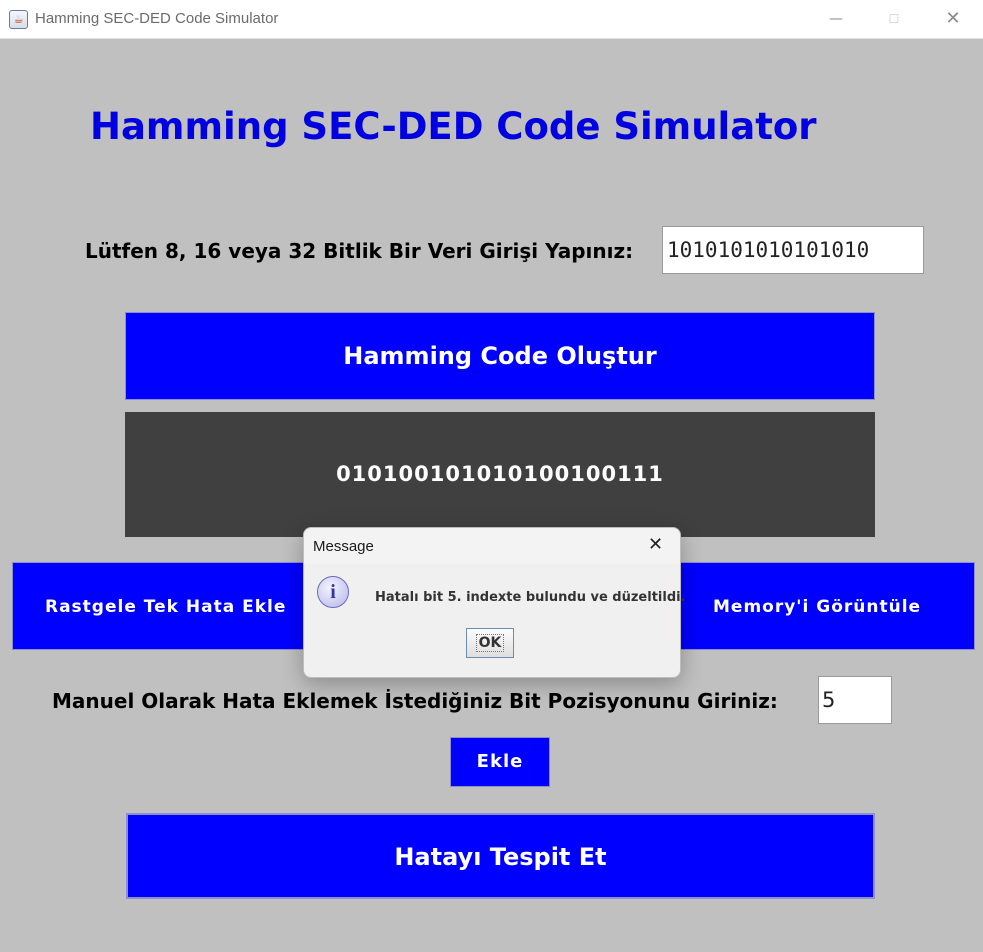 Image resolution: width=983 pixels, height=952 pixels. I want to click on dialog-titlebar: Message ✕, so click(492, 546).